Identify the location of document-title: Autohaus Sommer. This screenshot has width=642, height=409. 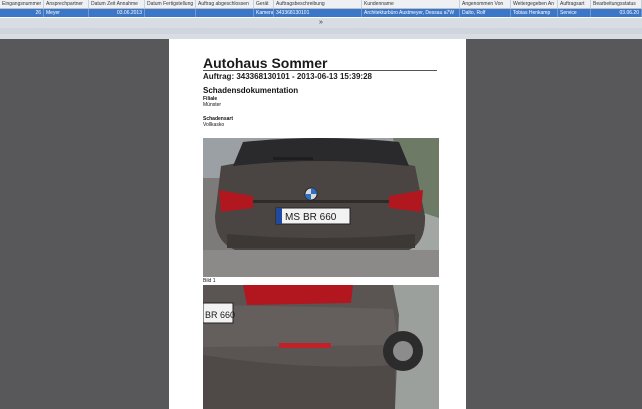
(265, 63).